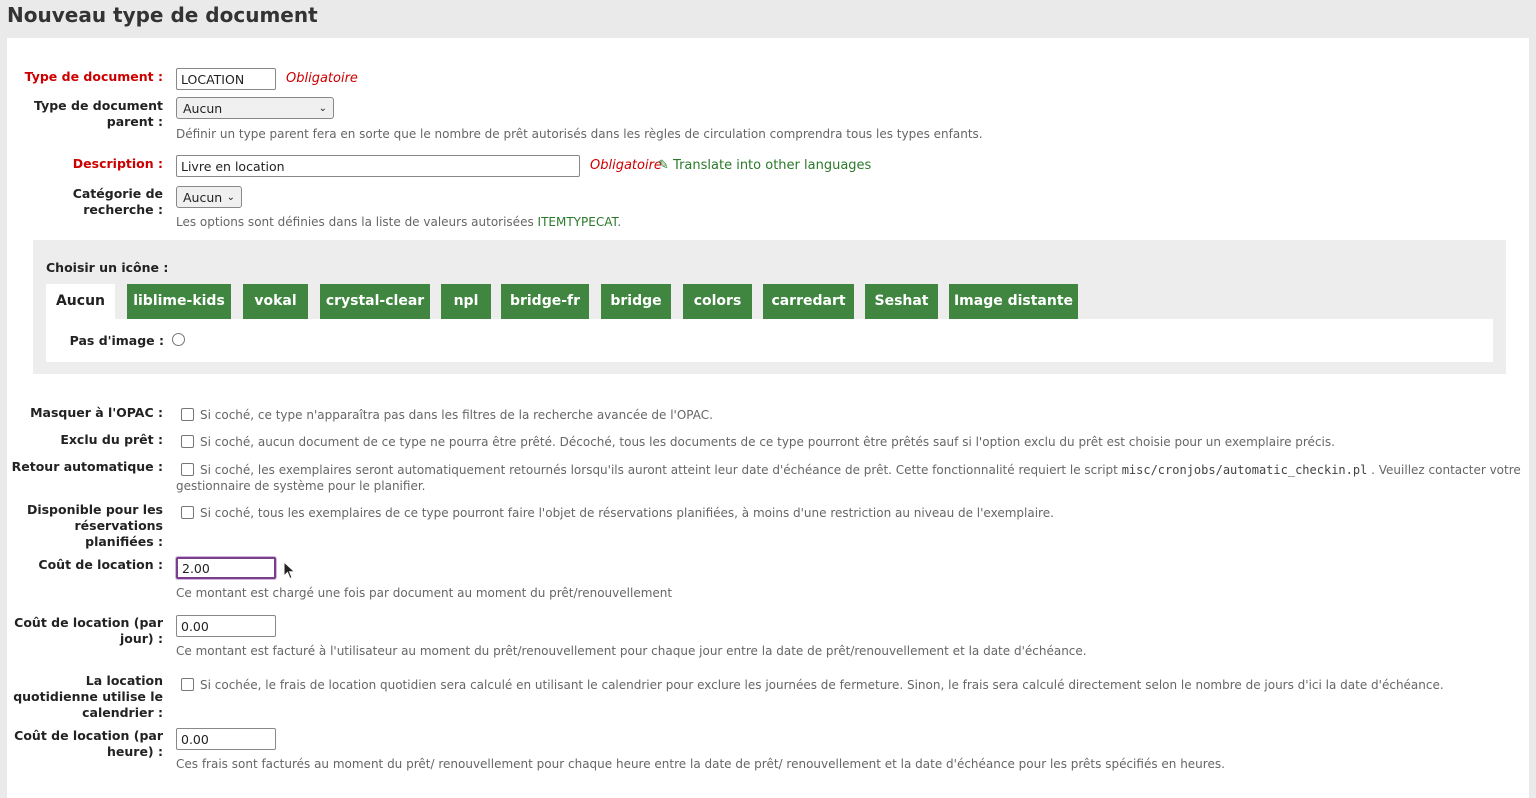  I want to click on category-label: Catégorie de recherche :, so click(117, 201).